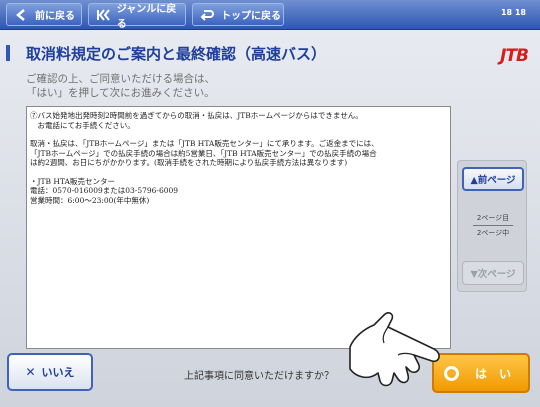 The height and width of the screenshot is (407, 540). I want to click on no-button: ✕ いいえ, so click(50, 372).